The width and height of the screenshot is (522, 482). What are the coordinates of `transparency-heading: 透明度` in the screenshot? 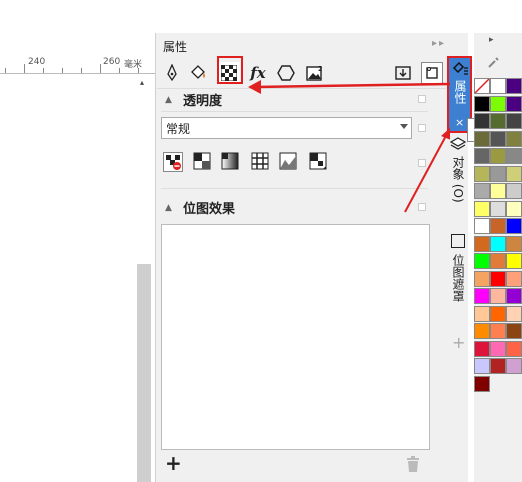 It's located at (203, 101).